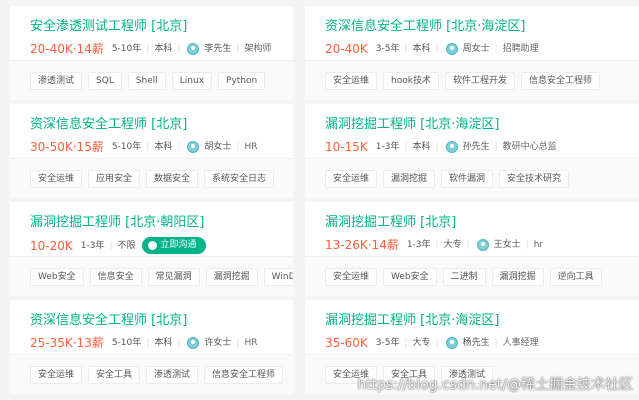  I want to click on recruiter-name: 周女士, so click(476, 49).